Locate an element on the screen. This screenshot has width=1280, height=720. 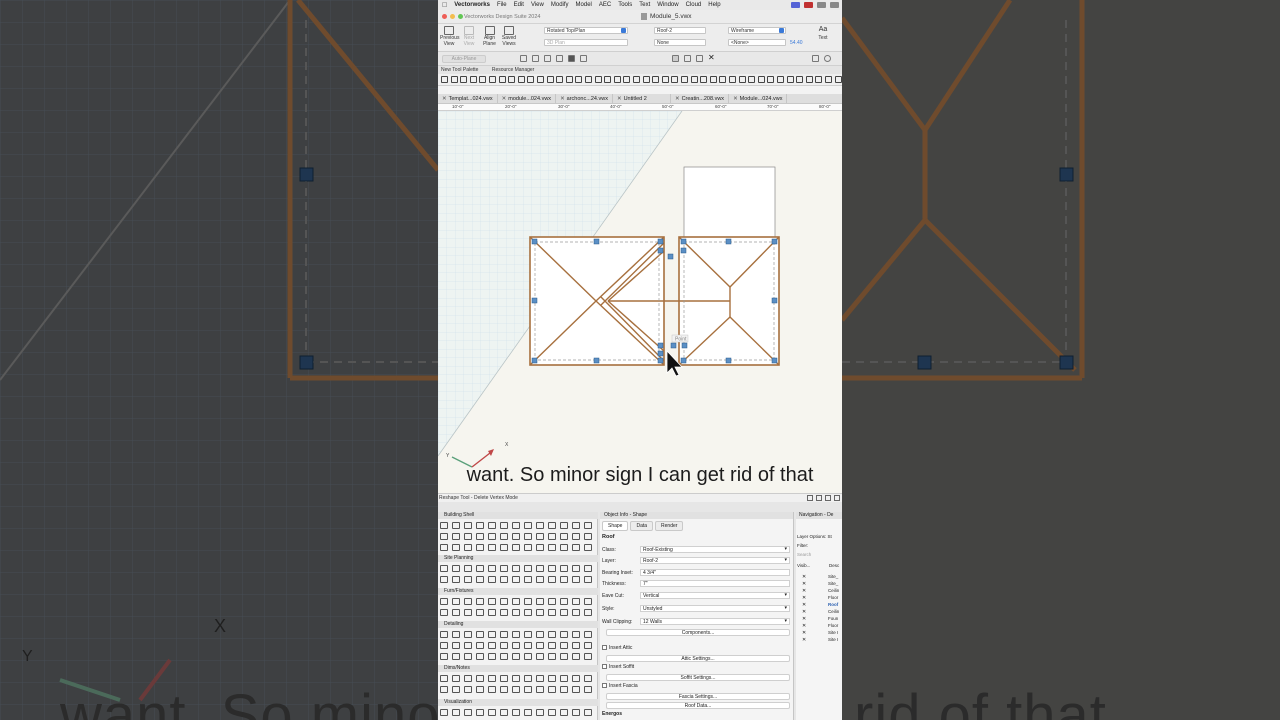
layer-options: Layer Options: St is located at coordinates (814, 536).